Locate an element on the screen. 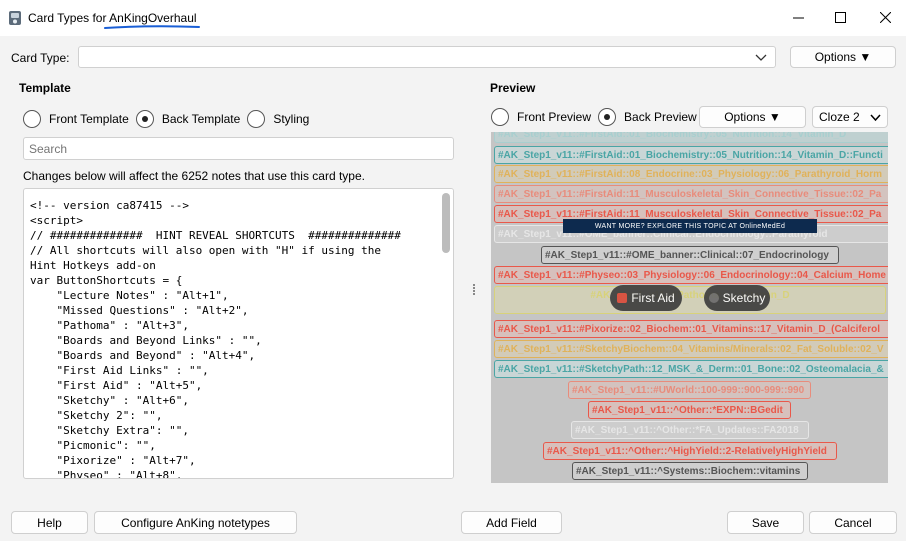 This screenshot has width=906, height=541. first-aid-hint-button: First Aid is located at coordinates (646, 298).